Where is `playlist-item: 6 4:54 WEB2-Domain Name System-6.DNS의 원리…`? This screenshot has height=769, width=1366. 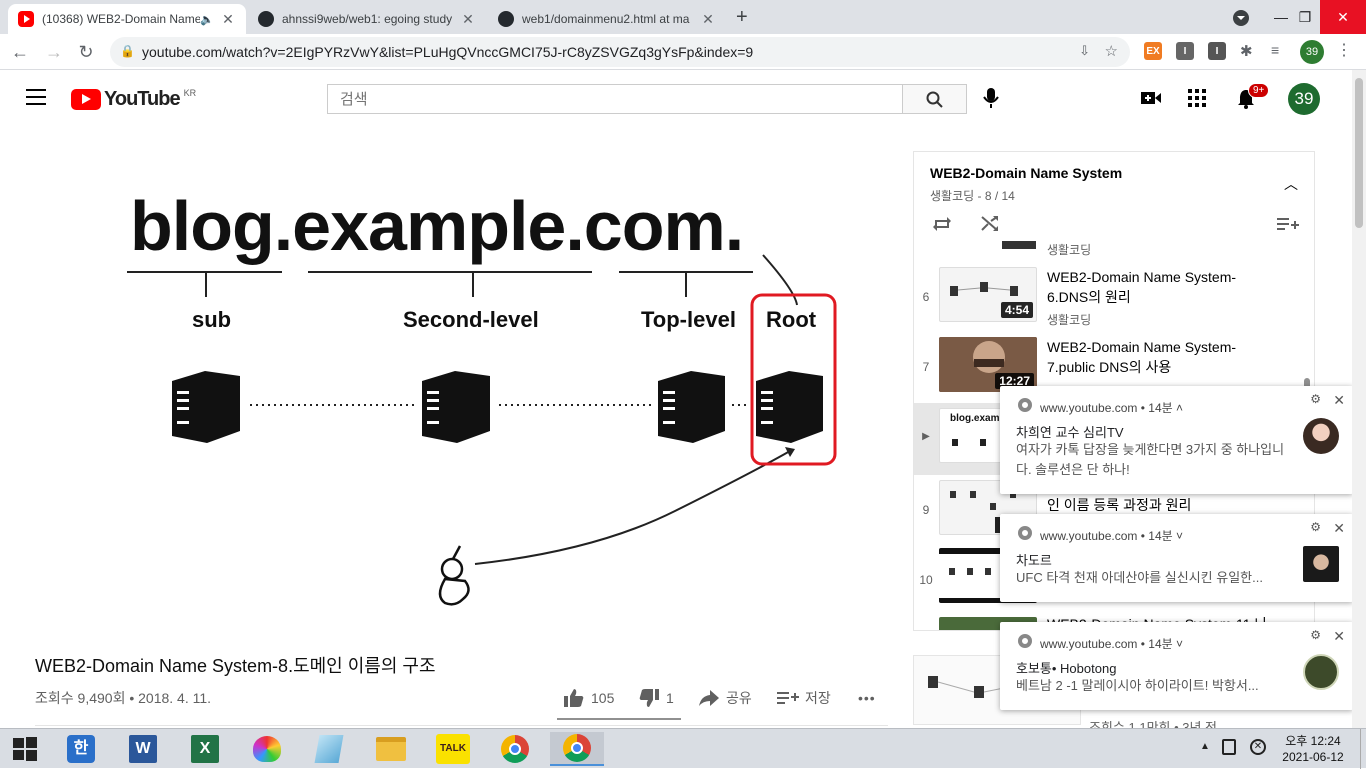
playlist-item: 6 4:54 WEB2-Domain Name System-6.DNS의 원리… is located at coordinates (1114, 296).